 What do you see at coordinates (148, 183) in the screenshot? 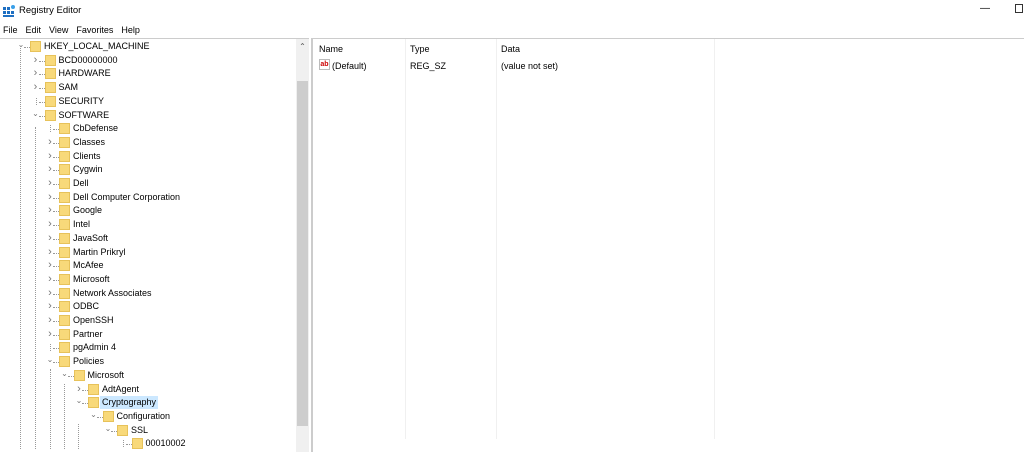
I see `tree-item: › Dell` at bounding box center [148, 183].